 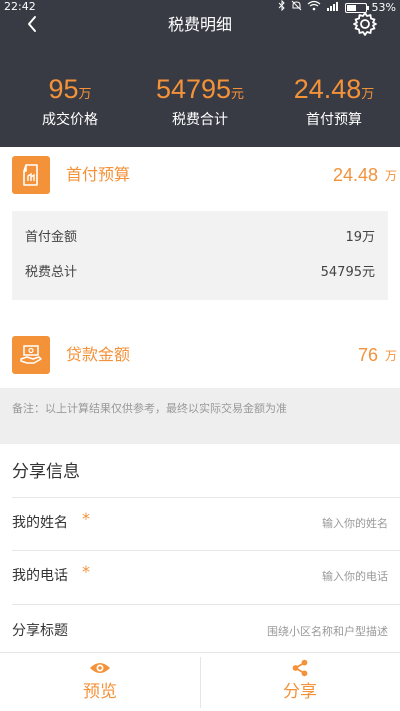 I want to click on share-section-title: 分享信息, so click(x=46, y=472).